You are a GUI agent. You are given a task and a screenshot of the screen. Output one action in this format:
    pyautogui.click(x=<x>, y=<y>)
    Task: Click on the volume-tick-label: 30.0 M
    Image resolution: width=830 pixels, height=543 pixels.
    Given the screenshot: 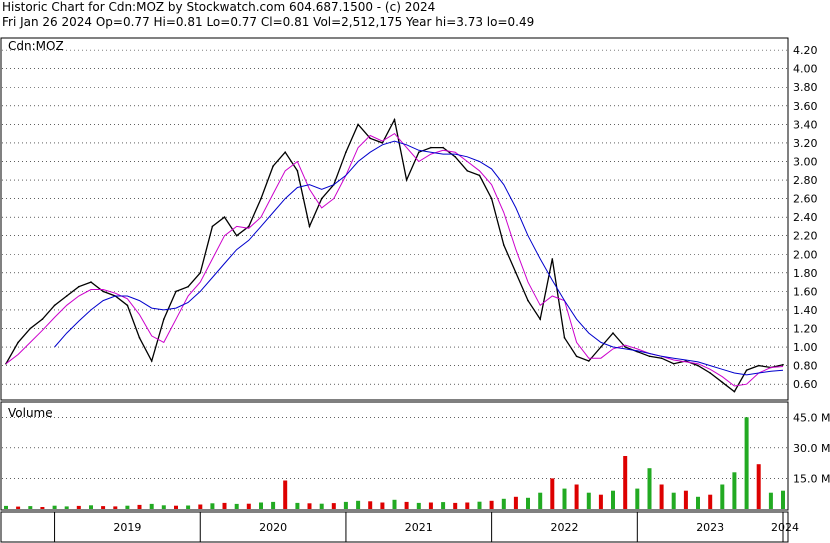 What is the action you would take?
    pyautogui.click(x=811, y=448)
    